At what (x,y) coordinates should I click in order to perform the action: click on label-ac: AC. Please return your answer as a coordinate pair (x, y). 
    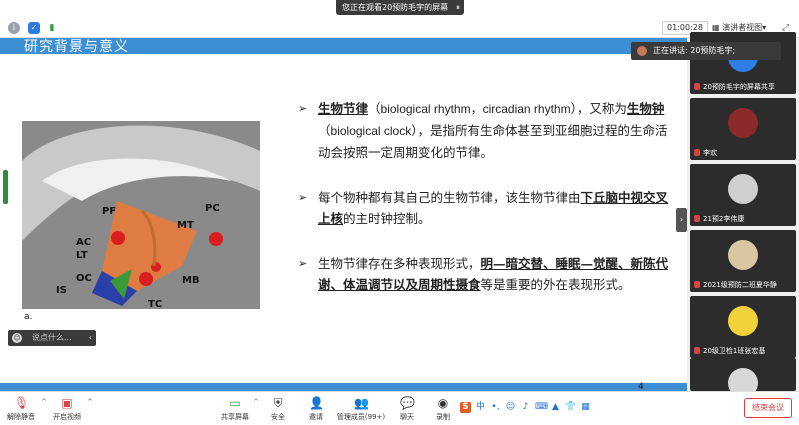
    Looking at the image, I should click on (83, 242).